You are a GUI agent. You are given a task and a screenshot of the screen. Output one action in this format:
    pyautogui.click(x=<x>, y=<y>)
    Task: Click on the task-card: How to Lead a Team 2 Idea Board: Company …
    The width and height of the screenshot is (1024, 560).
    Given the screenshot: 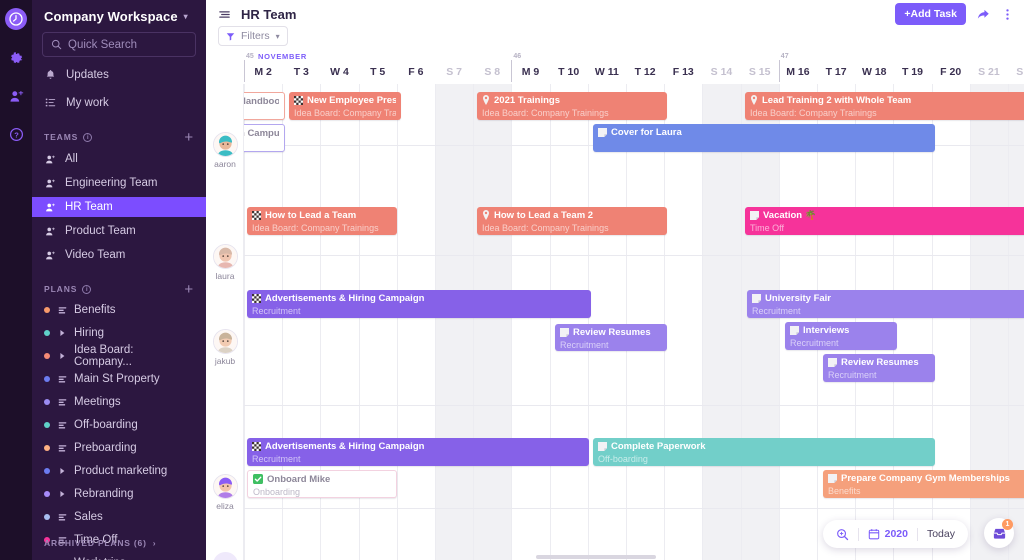 What is the action you would take?
    pyautogui.click(x=572, y=221)
    